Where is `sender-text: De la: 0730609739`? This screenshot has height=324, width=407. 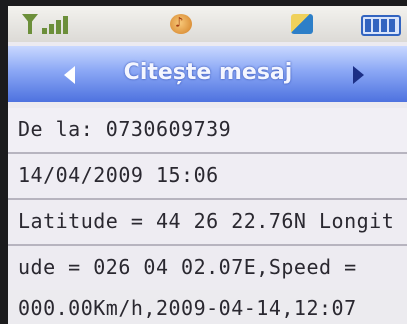 sender-text: De la: 0730609739 is located at coordinates (125, 129).